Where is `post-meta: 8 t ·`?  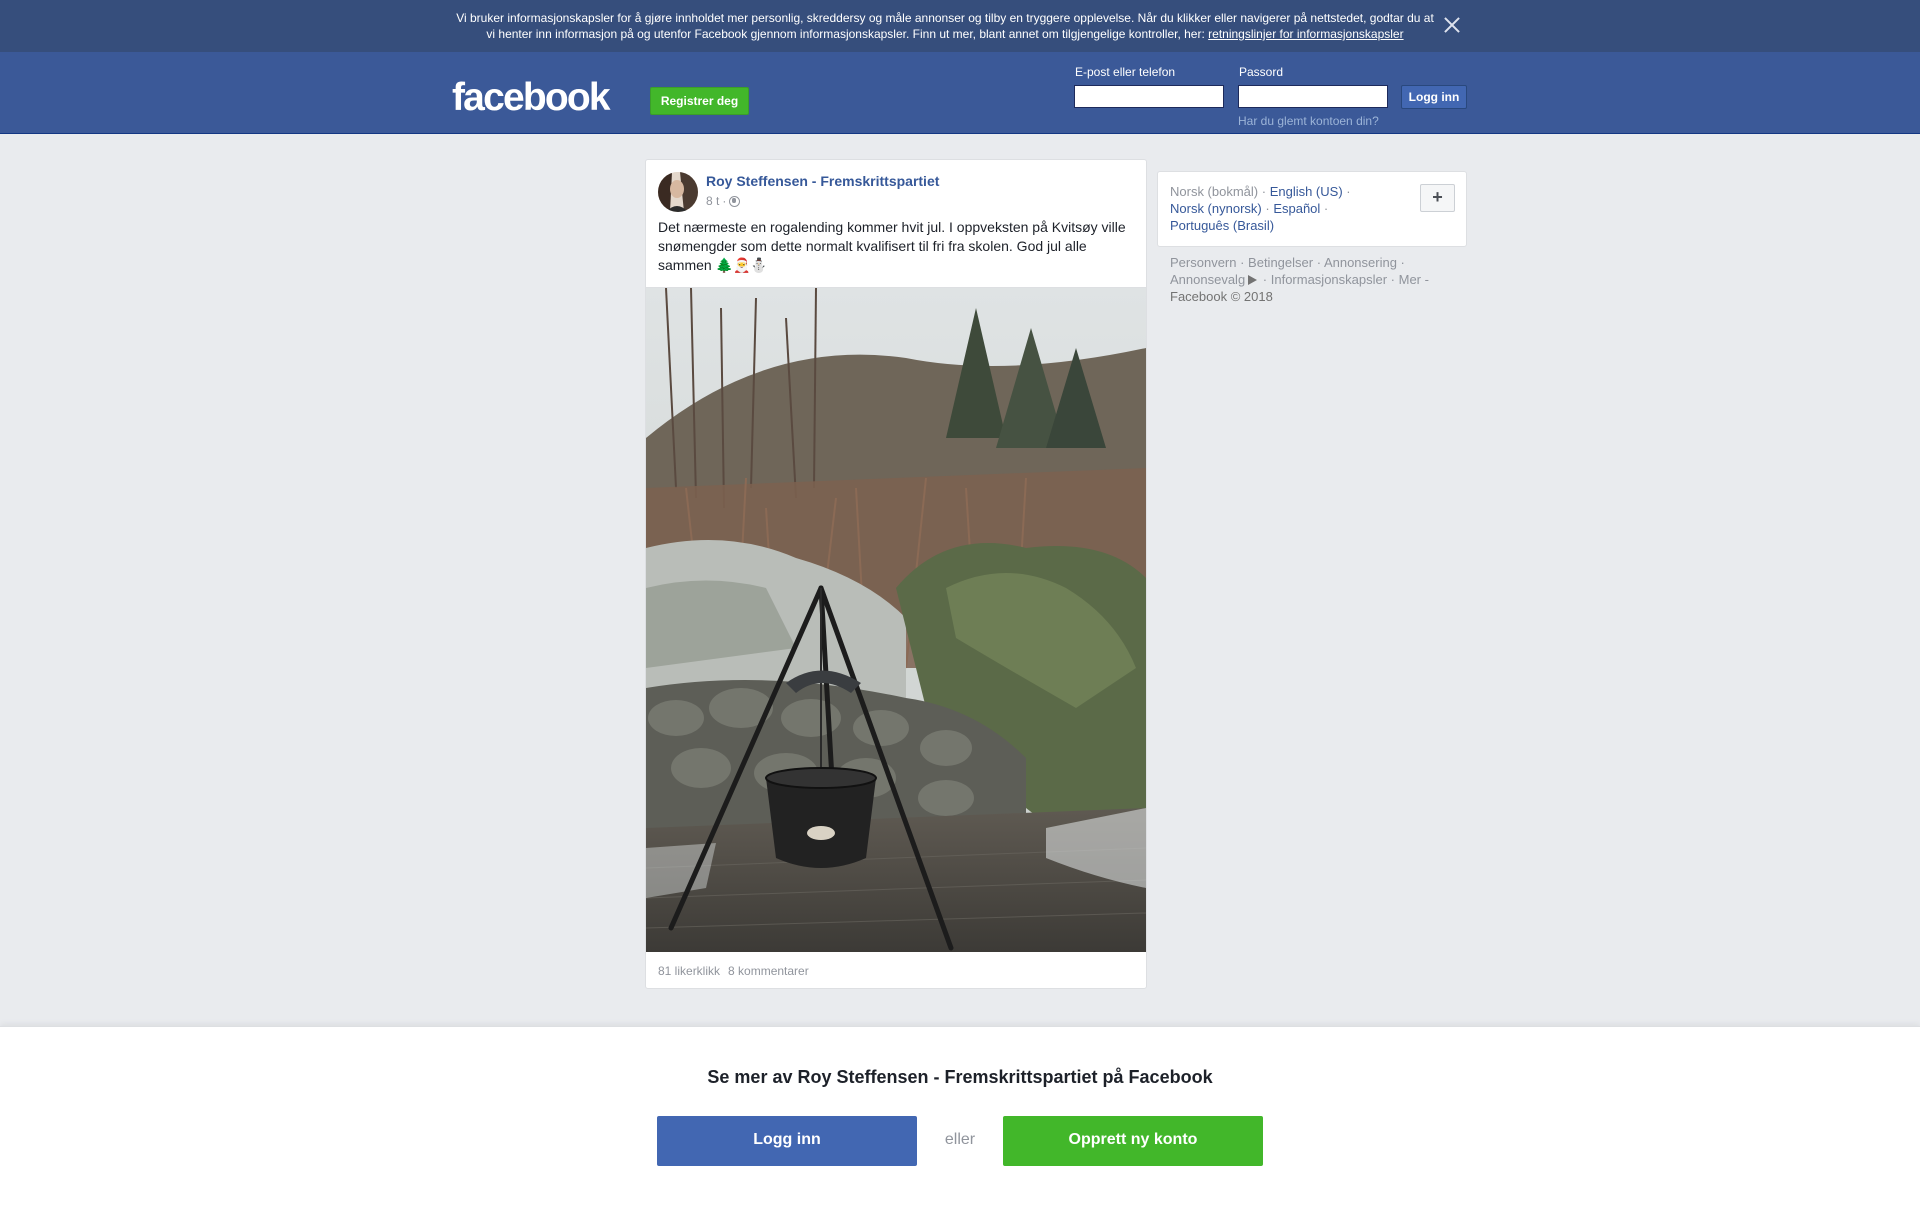 post-meta: 8 t · is located at coordinates (723, 201).